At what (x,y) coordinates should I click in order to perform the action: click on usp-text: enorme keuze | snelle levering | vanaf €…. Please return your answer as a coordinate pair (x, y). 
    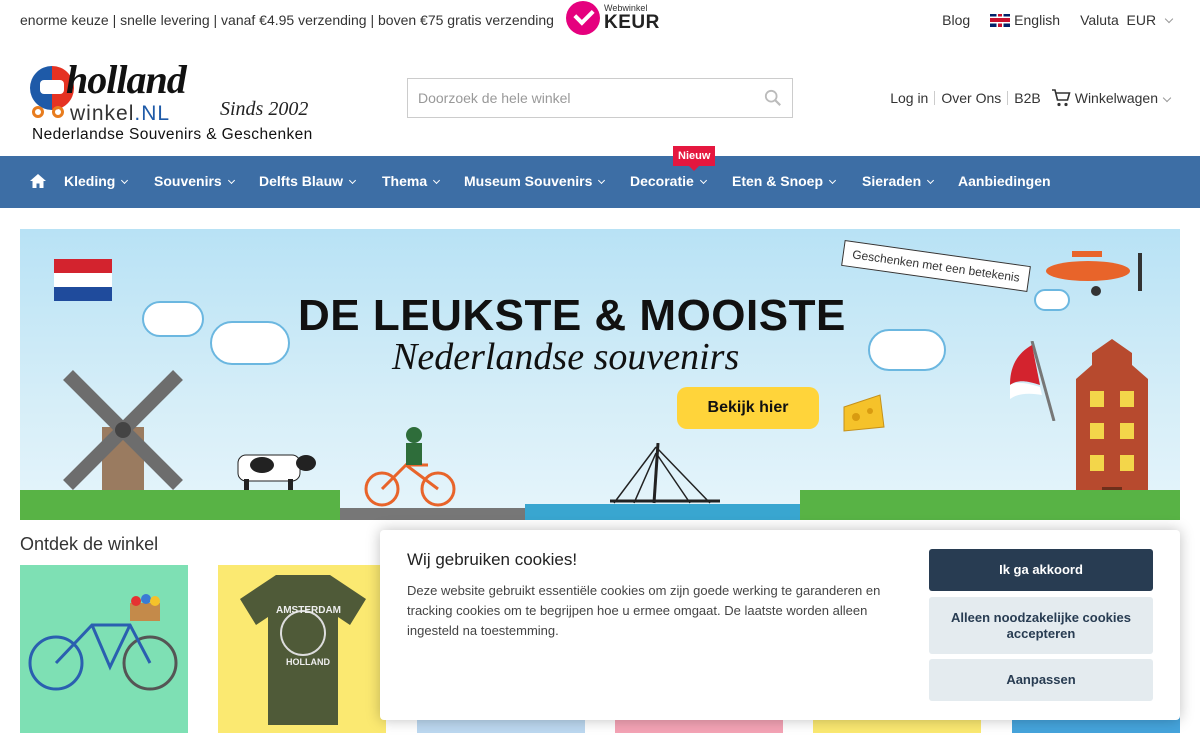
    Looking at the image, I should click on (287, 20).